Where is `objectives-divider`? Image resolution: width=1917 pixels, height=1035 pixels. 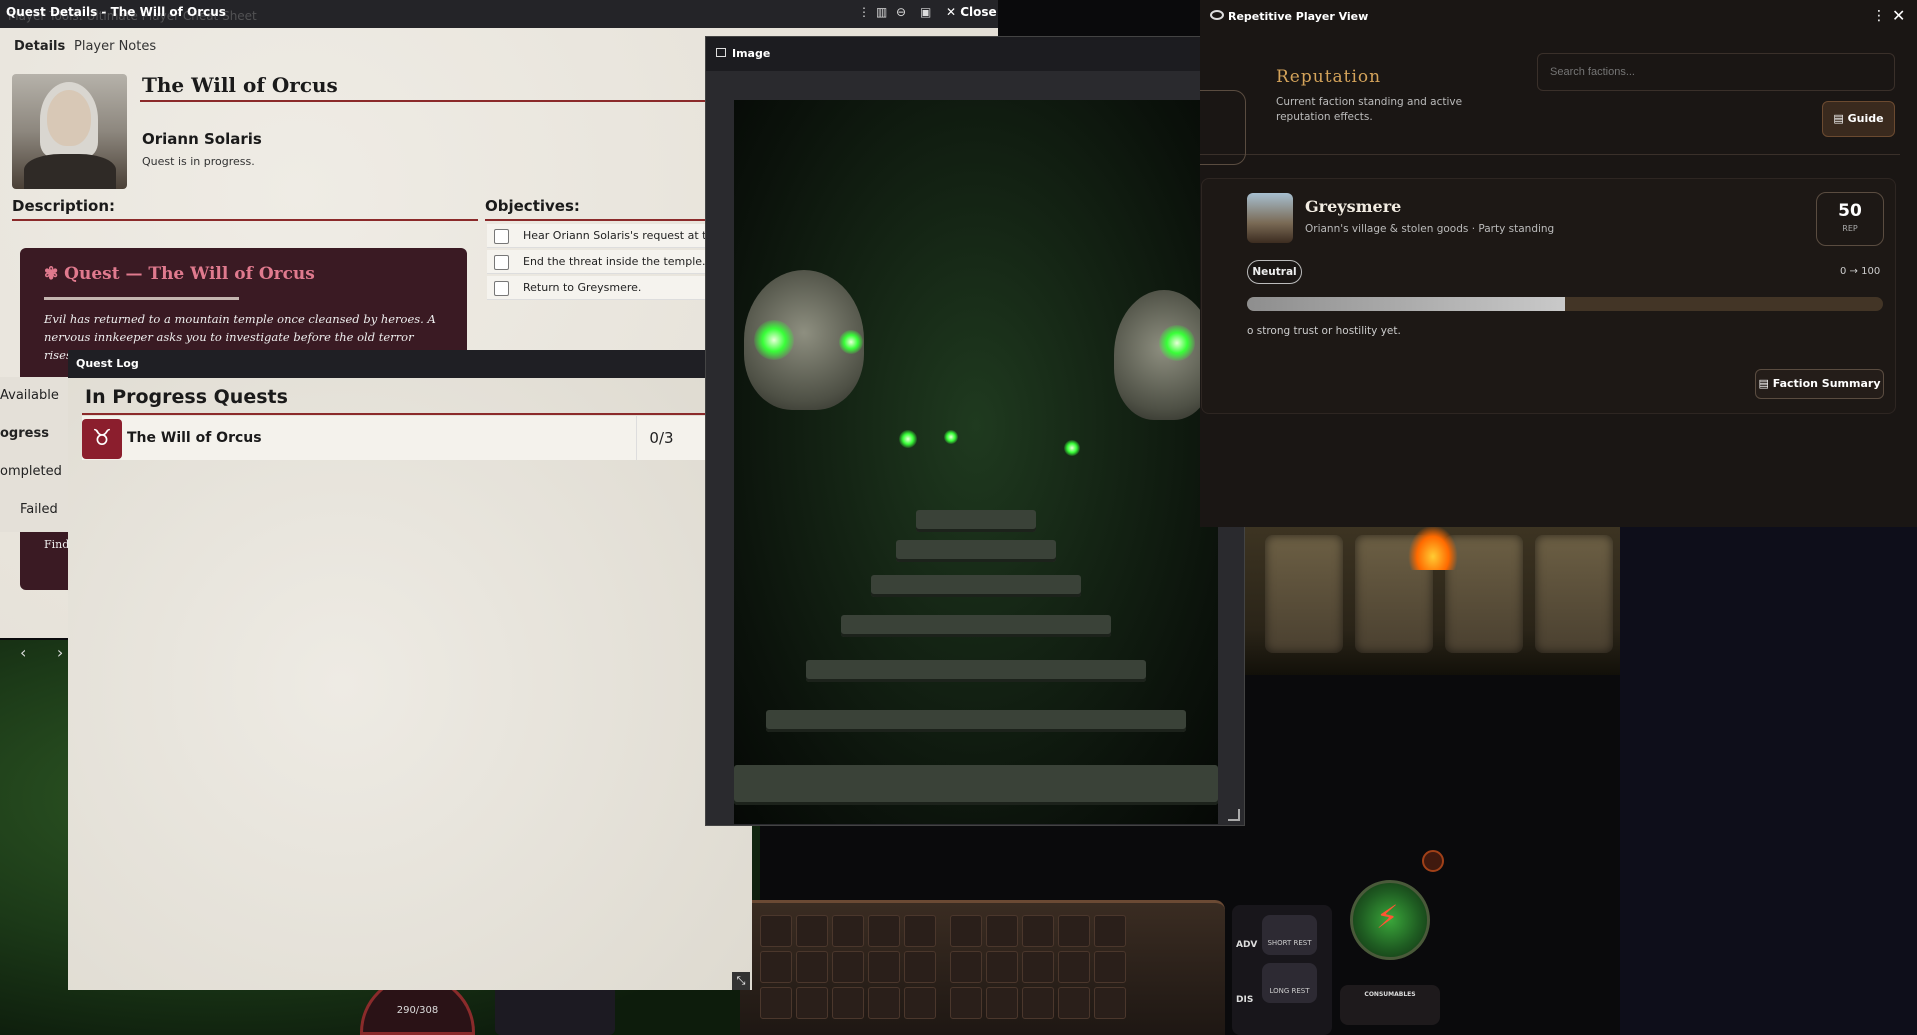 objectives-divider is located at coordinates (597, 220).